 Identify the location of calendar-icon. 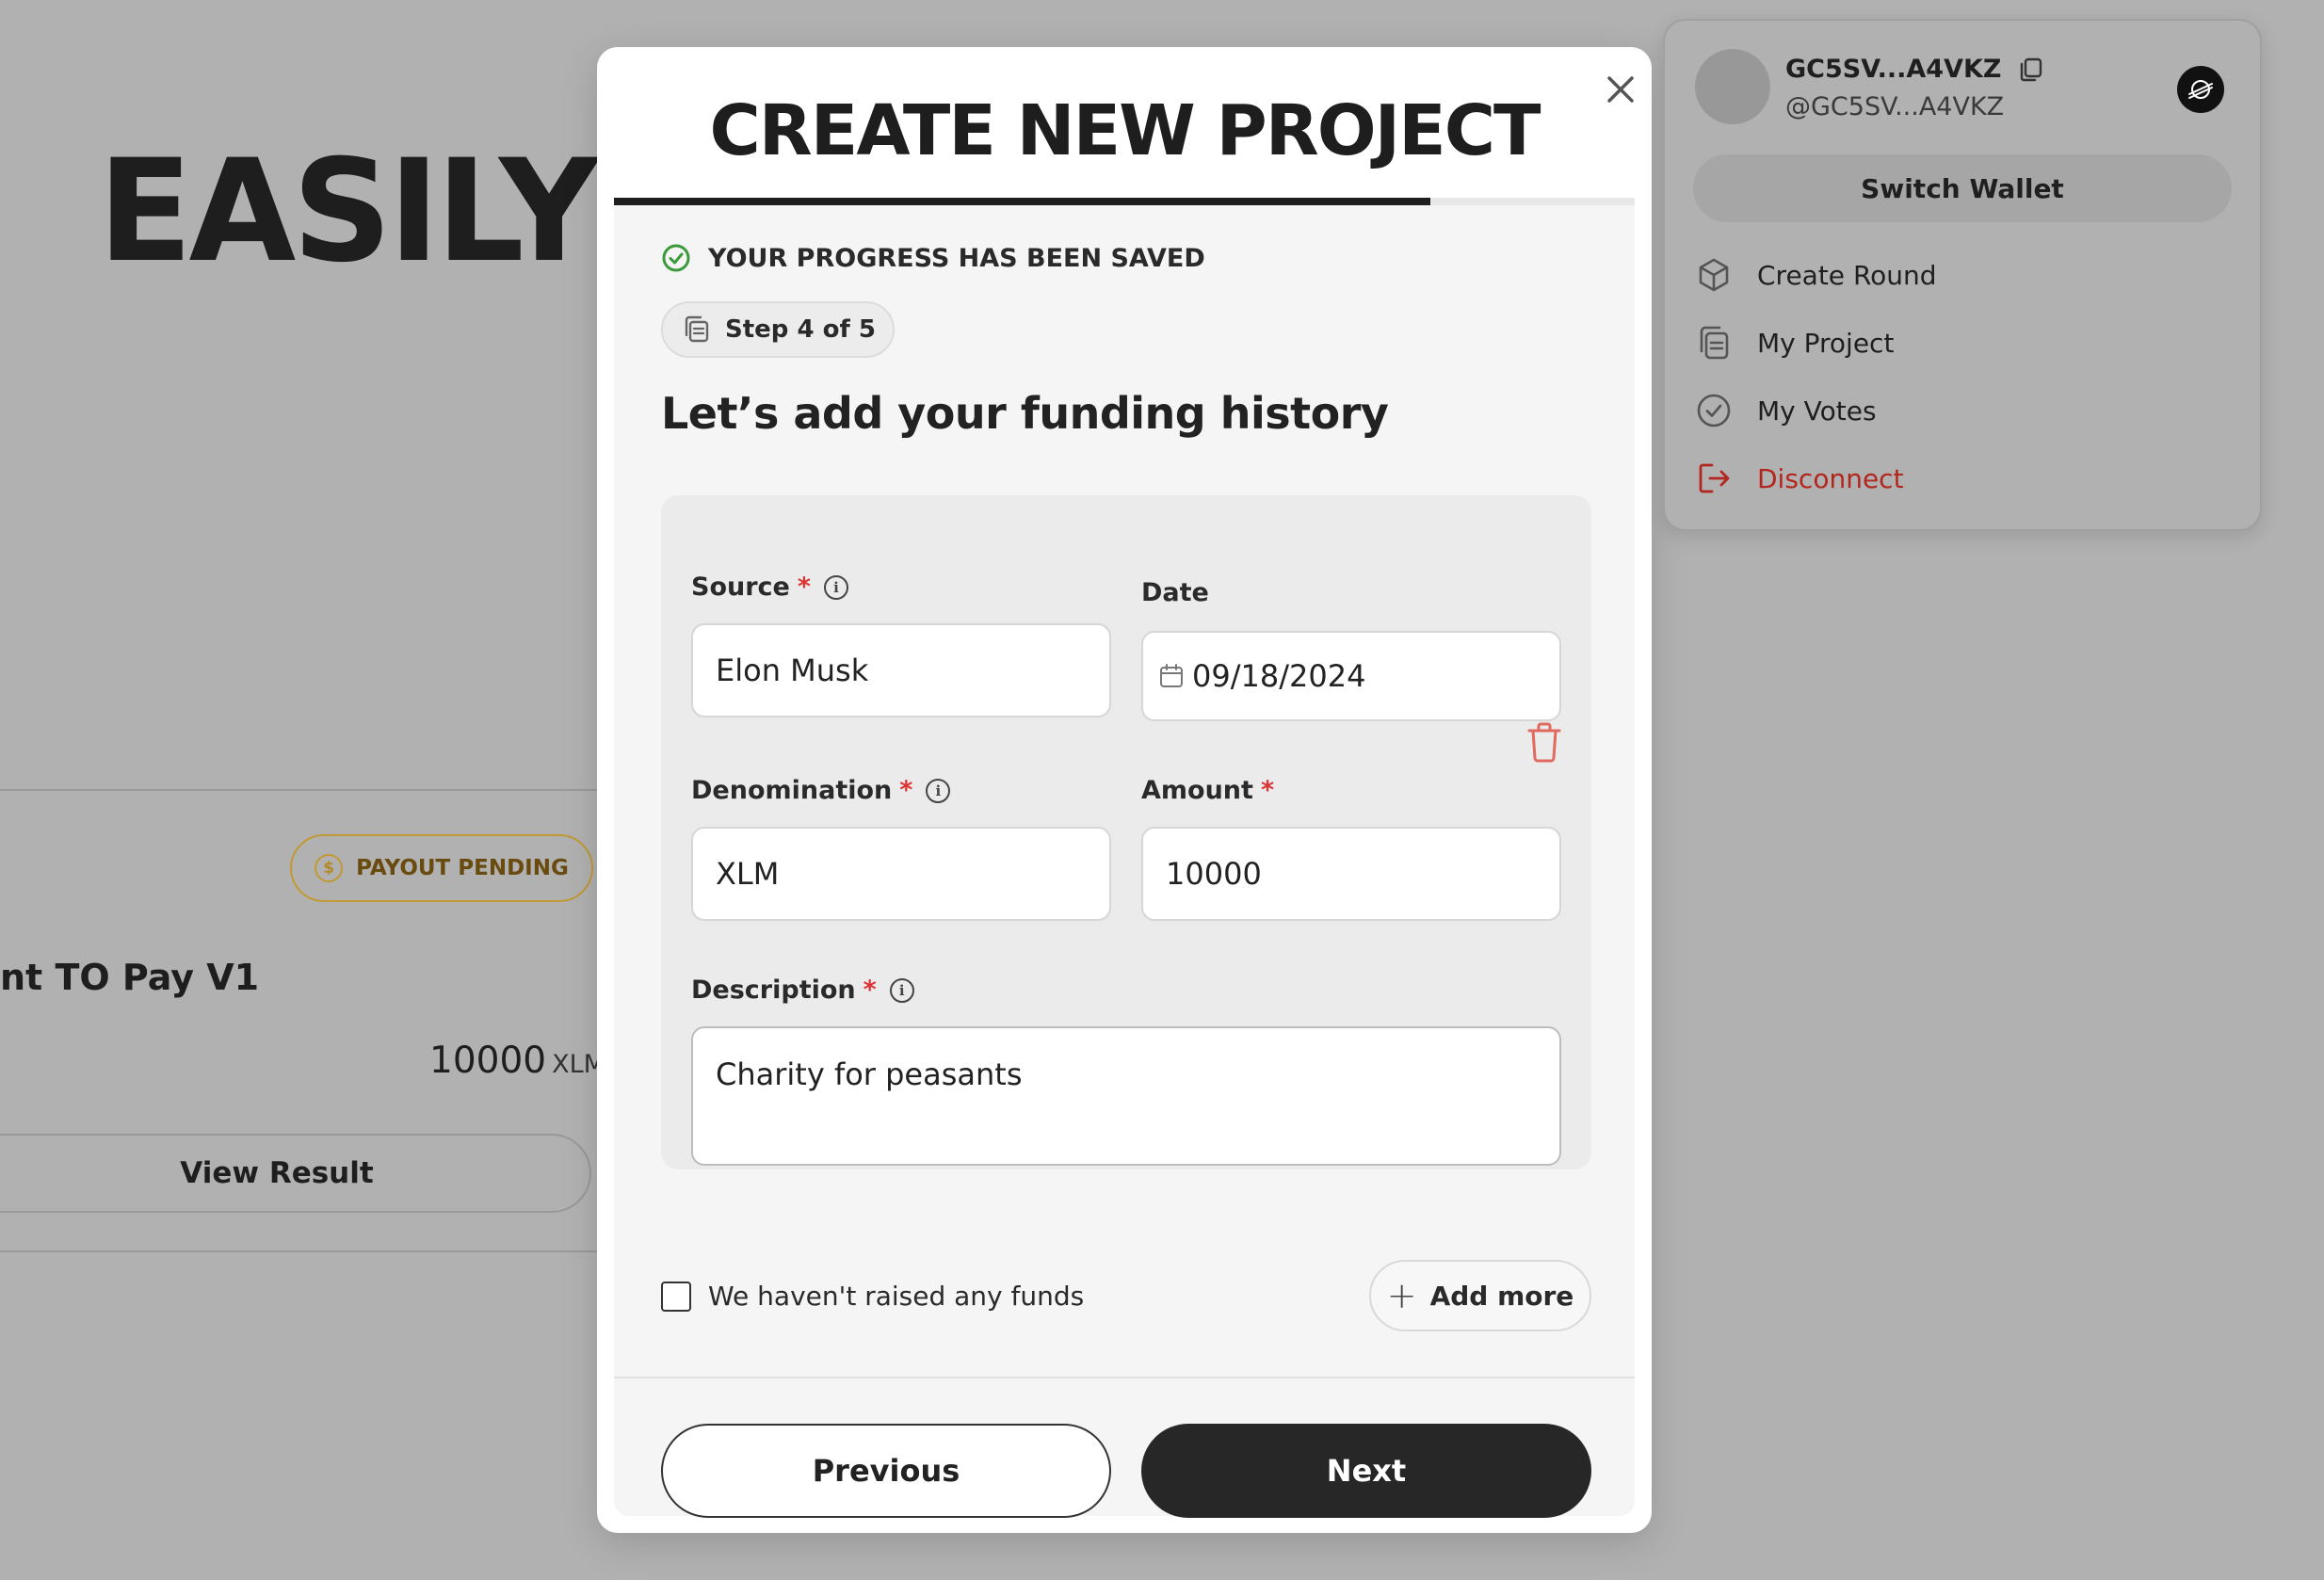
(1171, 676).